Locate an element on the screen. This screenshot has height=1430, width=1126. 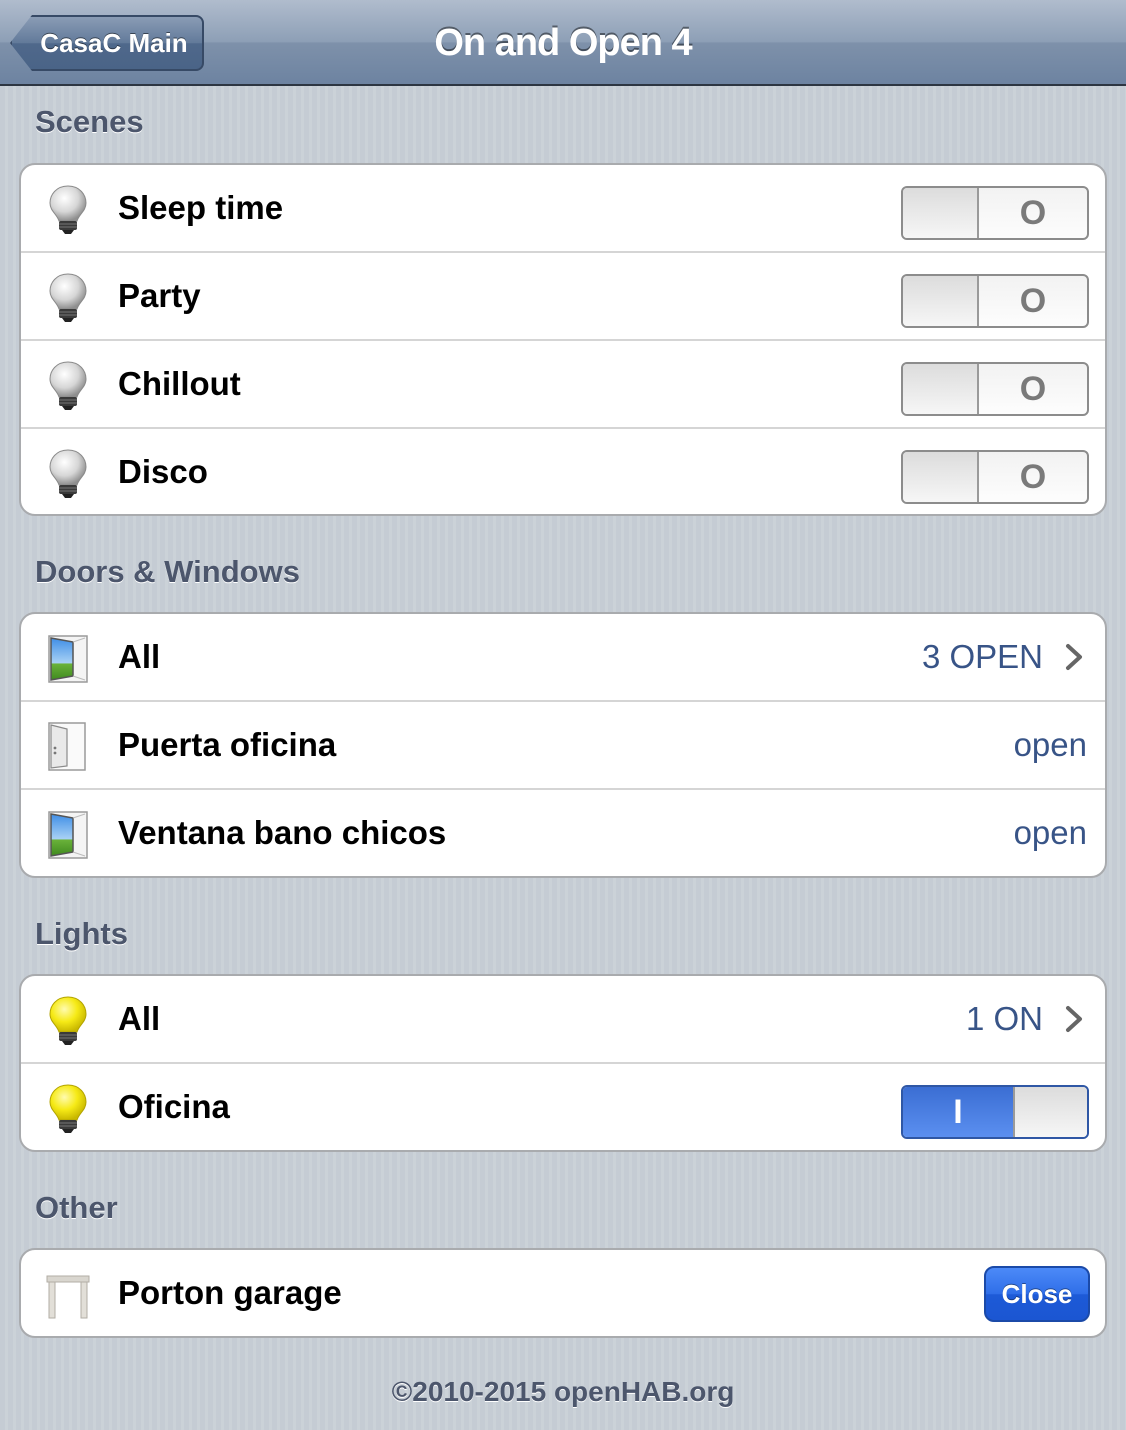
row-value: 3 OPEN is located at coordinates (982, 656).